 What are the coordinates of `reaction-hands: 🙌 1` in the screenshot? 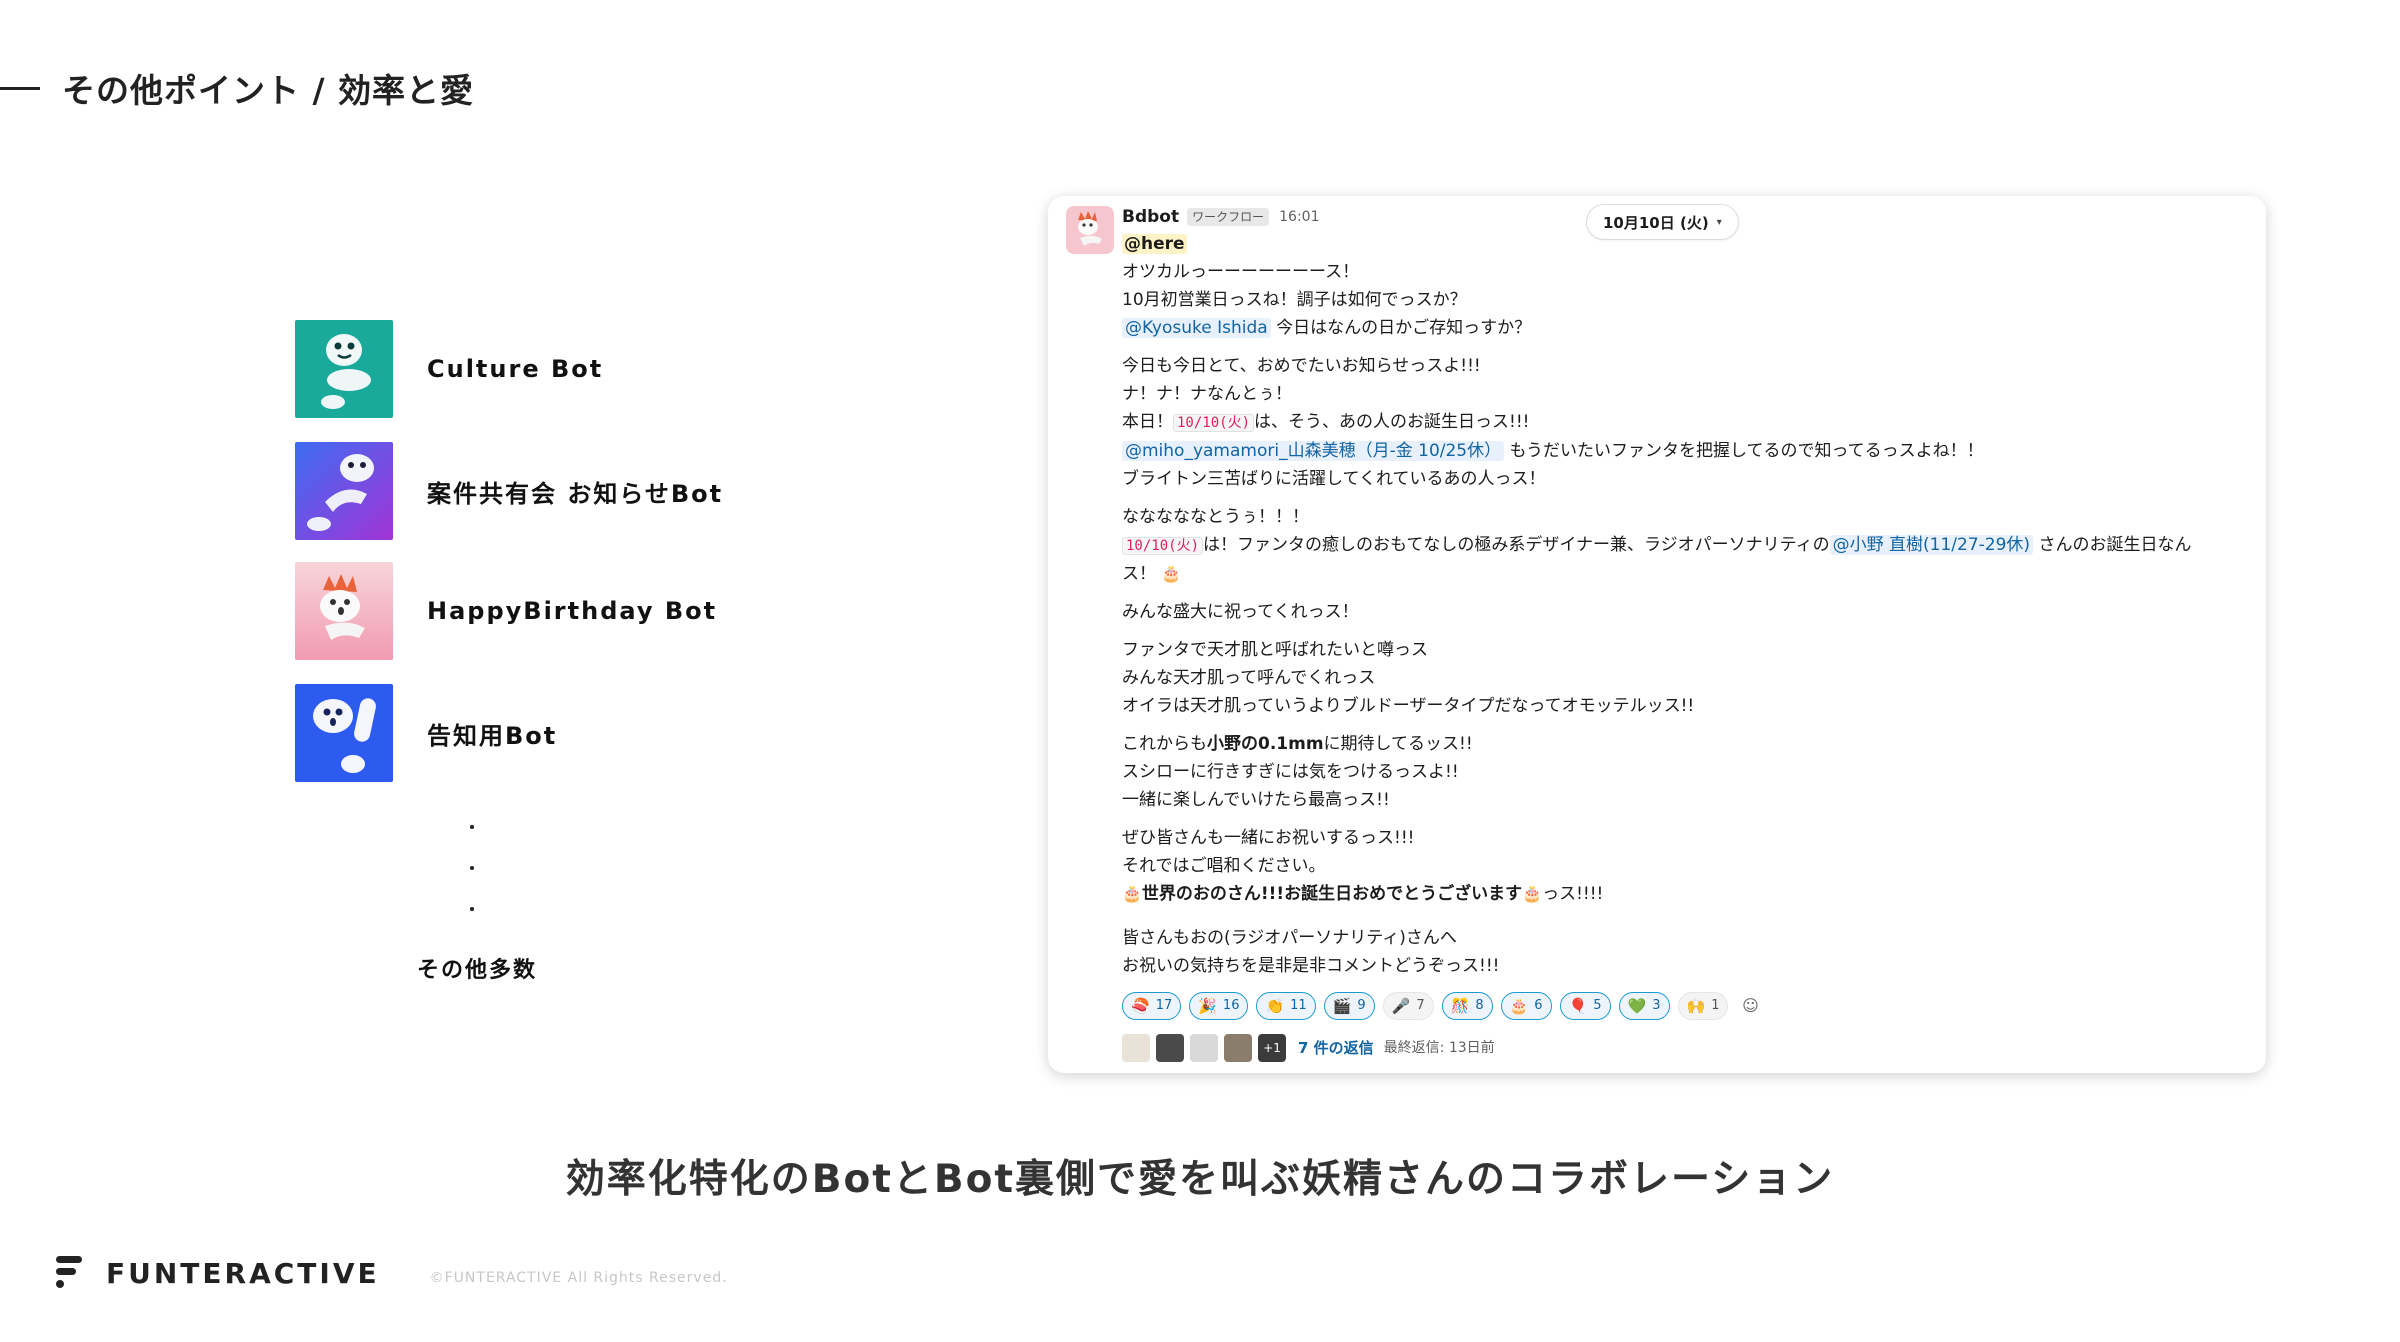 It's located at (1703, 1006).